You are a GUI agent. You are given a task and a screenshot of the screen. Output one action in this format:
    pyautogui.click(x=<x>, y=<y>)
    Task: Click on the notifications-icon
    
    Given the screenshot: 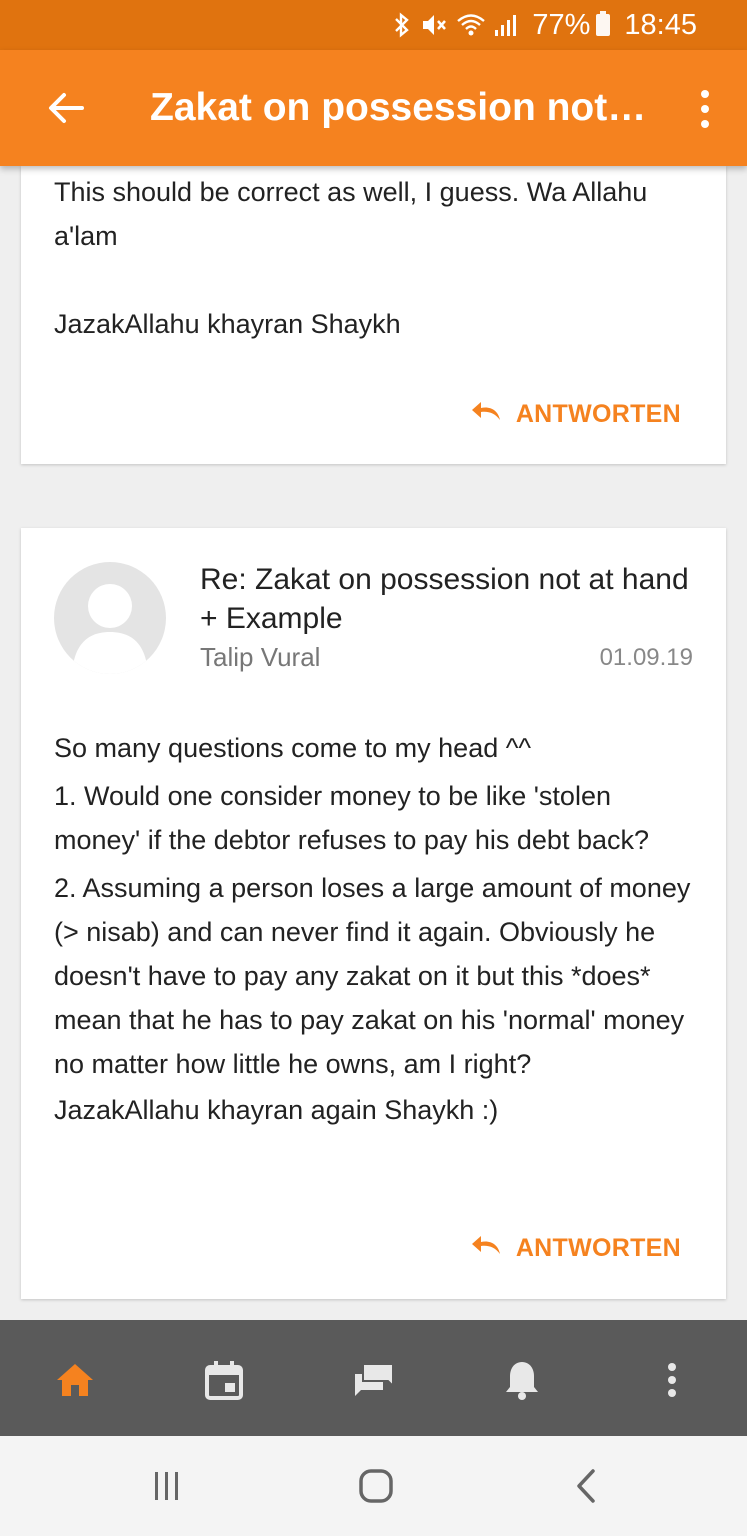 What is the action you would take?
    pyautogui.click(x=522, y=1380)
    